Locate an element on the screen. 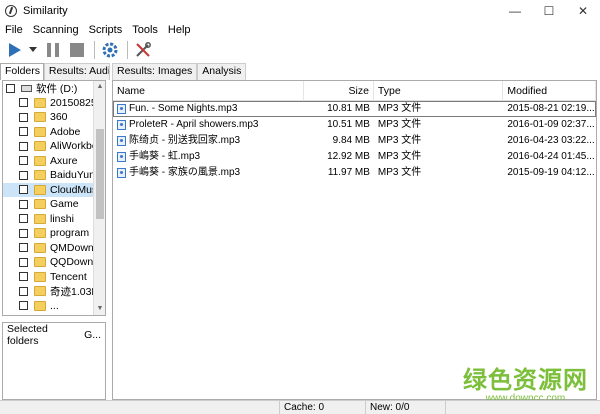  stop-button is located at coordinates (77, 50).